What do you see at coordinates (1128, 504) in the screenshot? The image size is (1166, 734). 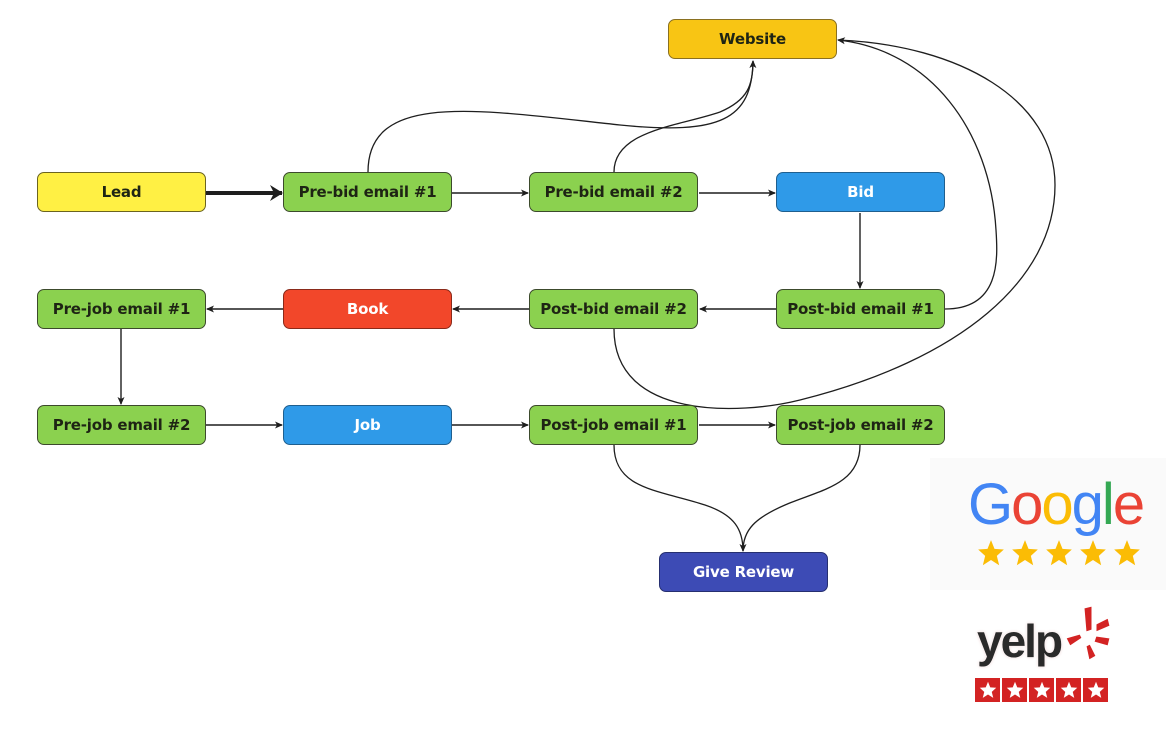 I see `google-letter: e` at bounding box center [1128, 504].